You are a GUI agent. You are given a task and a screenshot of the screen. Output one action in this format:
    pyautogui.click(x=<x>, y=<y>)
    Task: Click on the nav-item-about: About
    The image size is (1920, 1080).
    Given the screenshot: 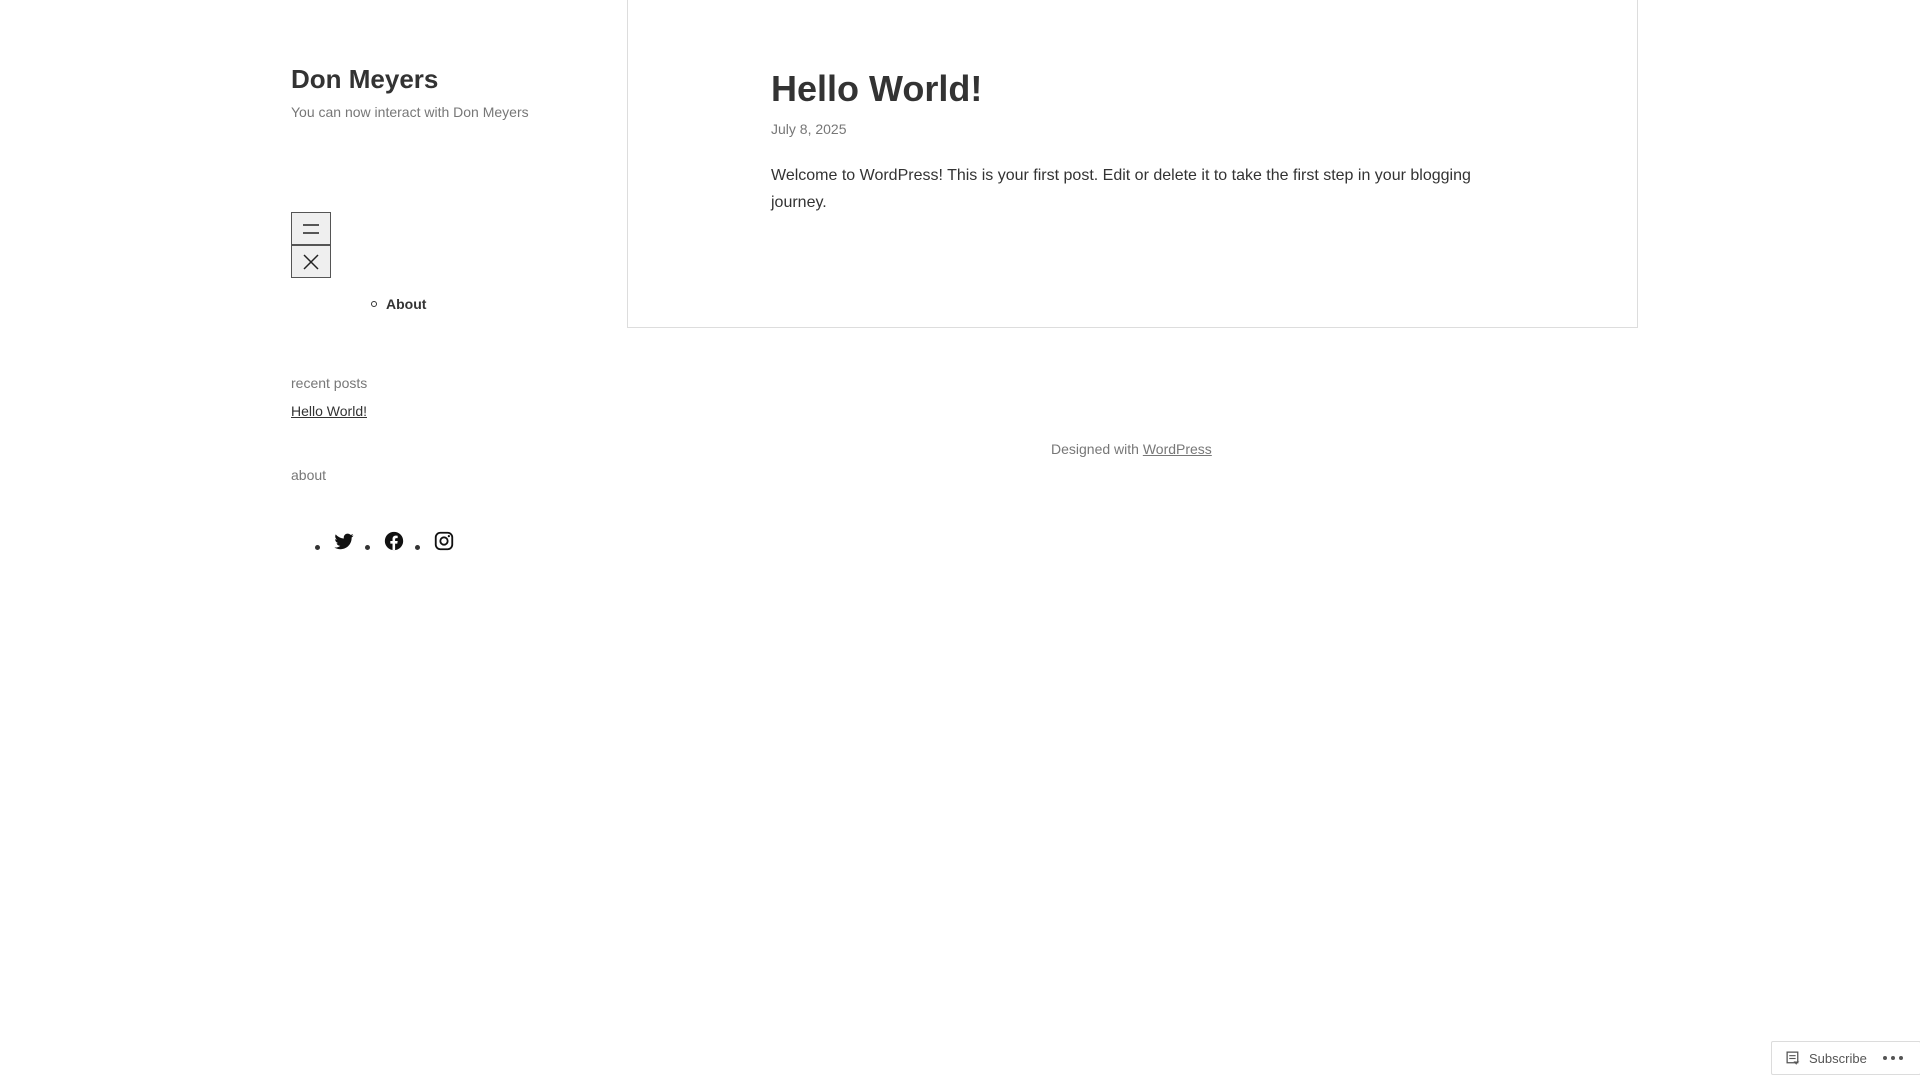 What is the action you would take?
    pyautogui.click(x=398, y=304)
    